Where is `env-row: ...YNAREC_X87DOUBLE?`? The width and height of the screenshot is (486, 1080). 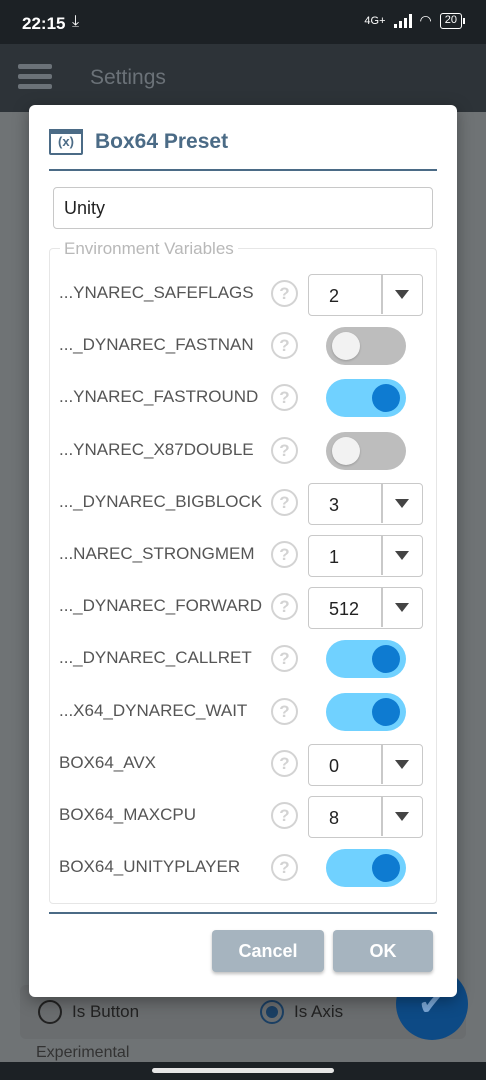 env-row: ...YNAREC_X87DOUBLE? is located at coordinates (244, 451).